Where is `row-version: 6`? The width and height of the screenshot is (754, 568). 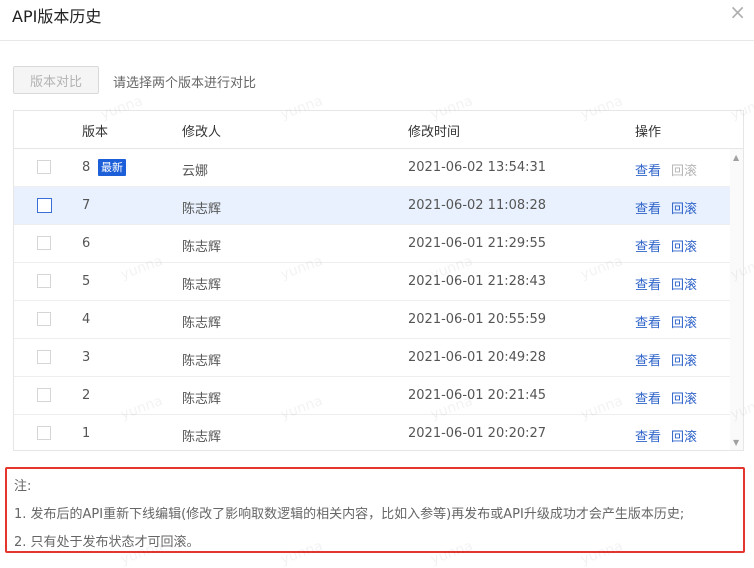
row-version: 6 is located at coordinates (86, 243).